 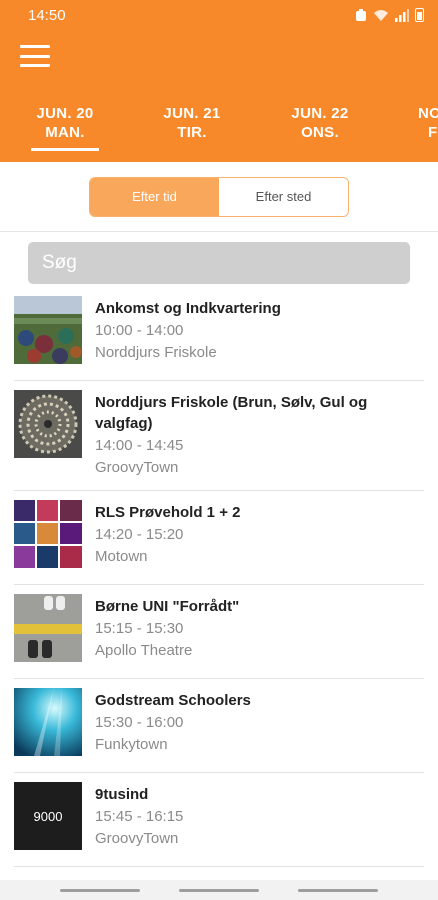 What do you see at coordinates (59, 262) in the screenshot?
I see `search-placeholder: Søg` at bounding box center [59, 262].